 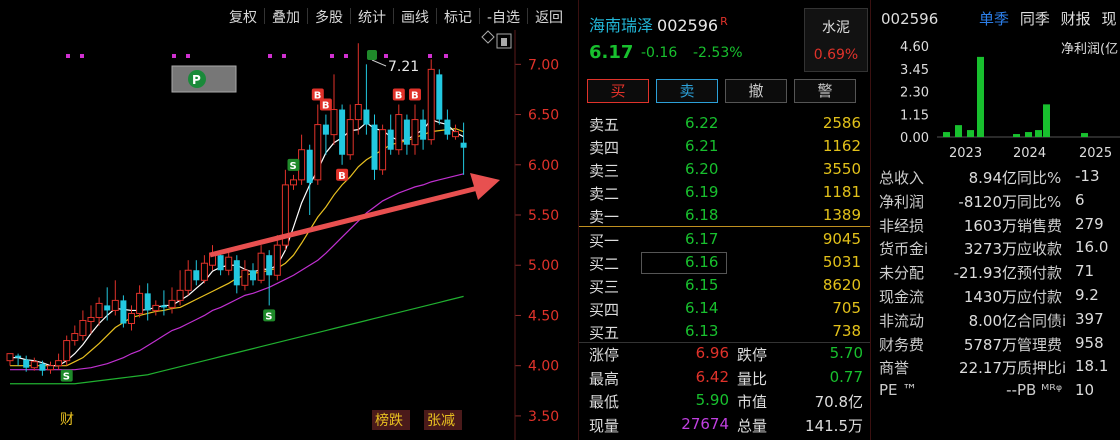 What do you see at coordinates (658, 24) in the screenshot?
I see `stock-title: 海南瑞泽 002596 R` at bounding box center [658, 24].